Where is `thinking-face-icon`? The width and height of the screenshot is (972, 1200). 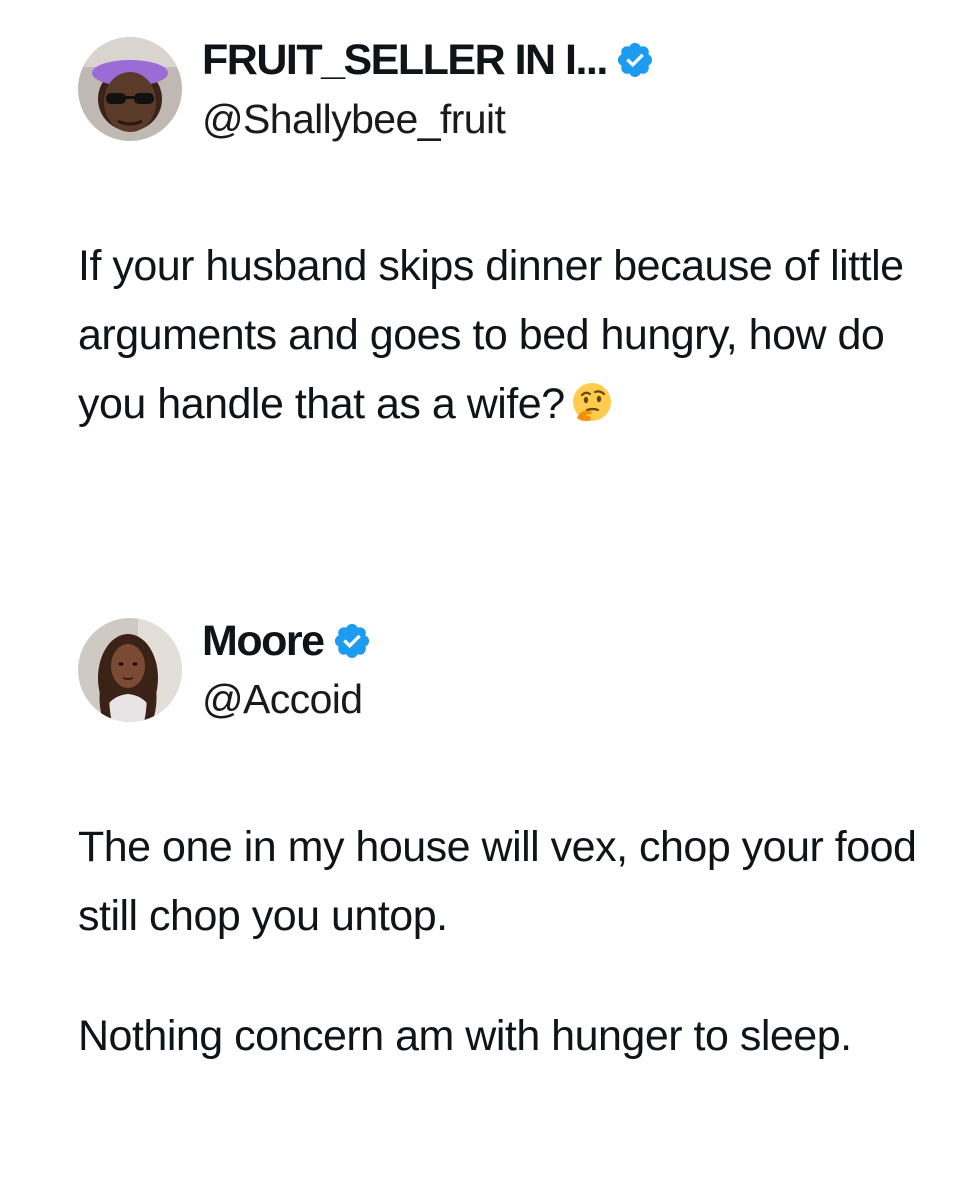
thinking-face-icon is located at coordinates (592, 403).